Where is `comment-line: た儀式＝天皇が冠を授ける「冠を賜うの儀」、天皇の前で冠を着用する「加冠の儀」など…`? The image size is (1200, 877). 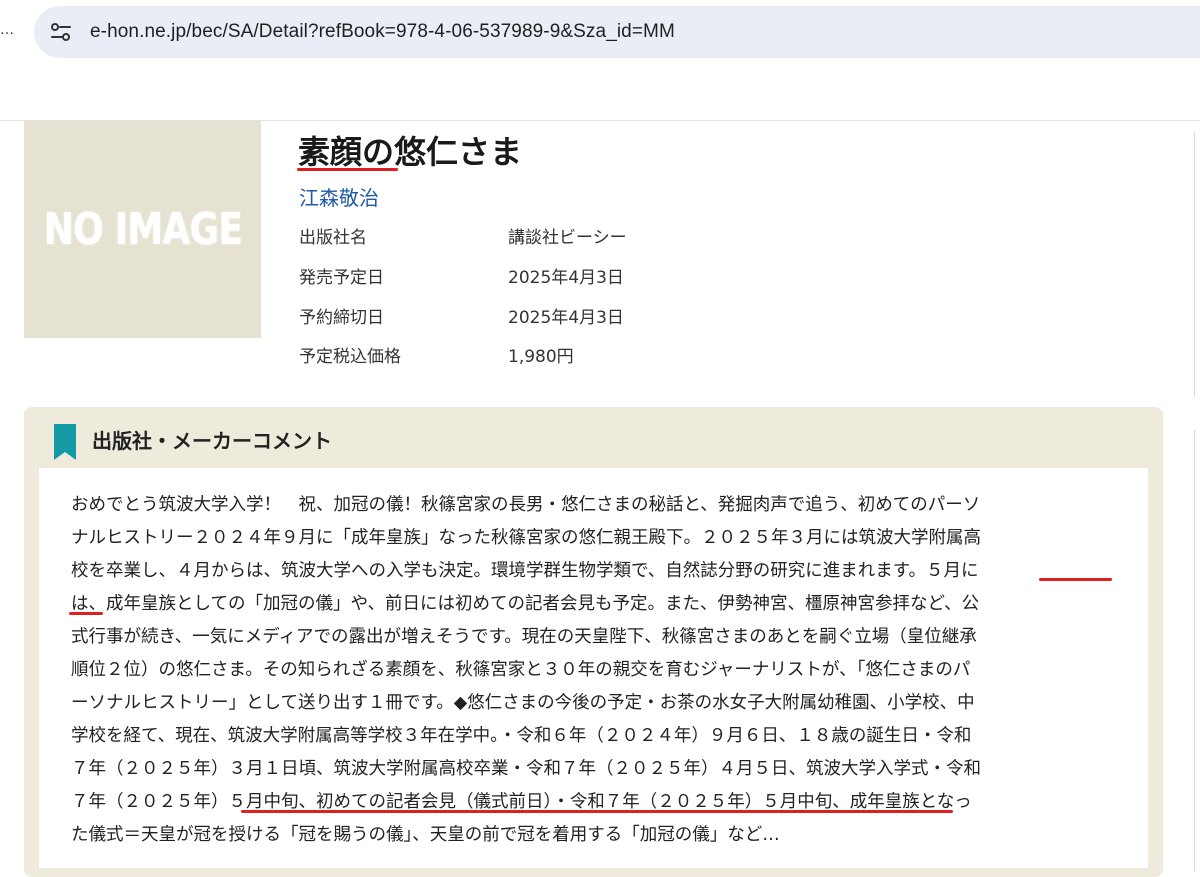
comment-line: た儀式＝天皇が冠を授ける「冠を賜うの儀」、天皇の前で冠を着用する「加冠の儀」など… is located at coordinates (425, 835).